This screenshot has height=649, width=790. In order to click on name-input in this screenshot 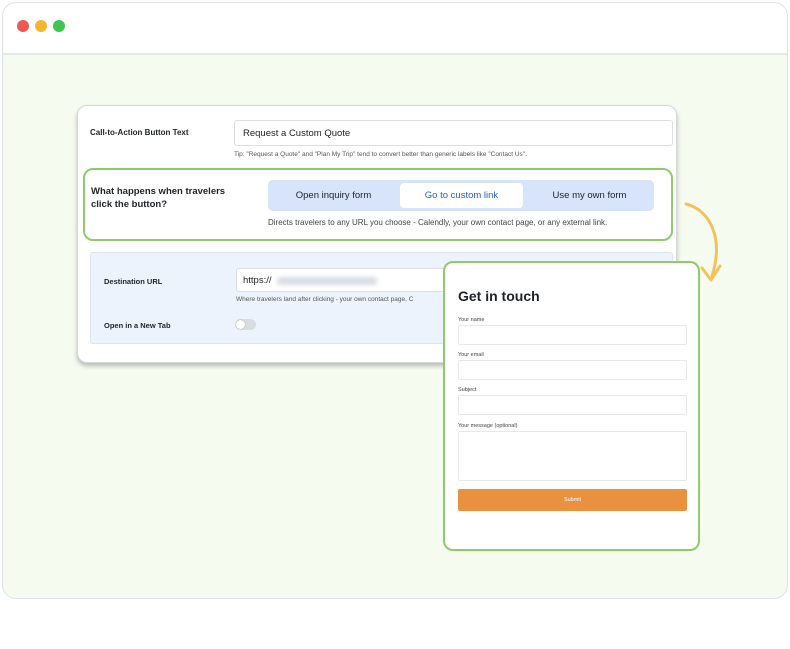, I will do `click(572, 335)`.